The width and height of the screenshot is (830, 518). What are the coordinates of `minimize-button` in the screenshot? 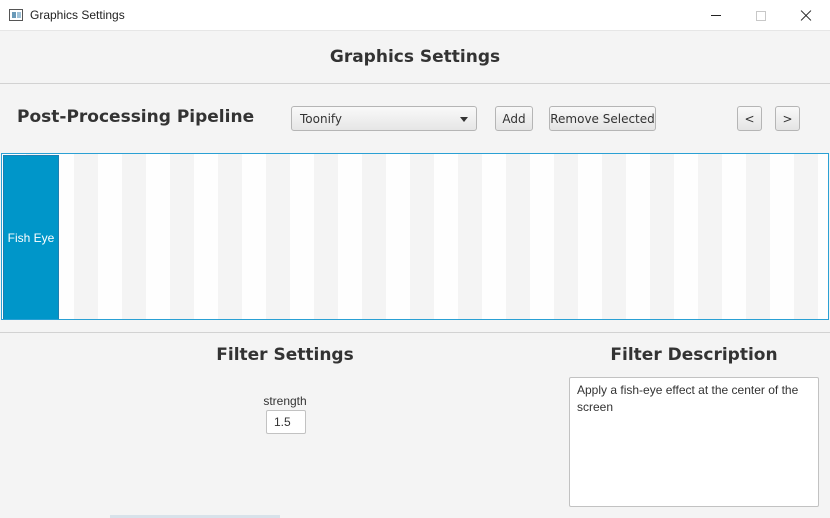 It's located at (716, 15).